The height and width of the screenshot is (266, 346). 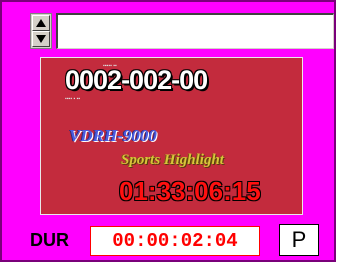 I want to click on clip-id: 0002-002-00, so click(x=136, y=80).